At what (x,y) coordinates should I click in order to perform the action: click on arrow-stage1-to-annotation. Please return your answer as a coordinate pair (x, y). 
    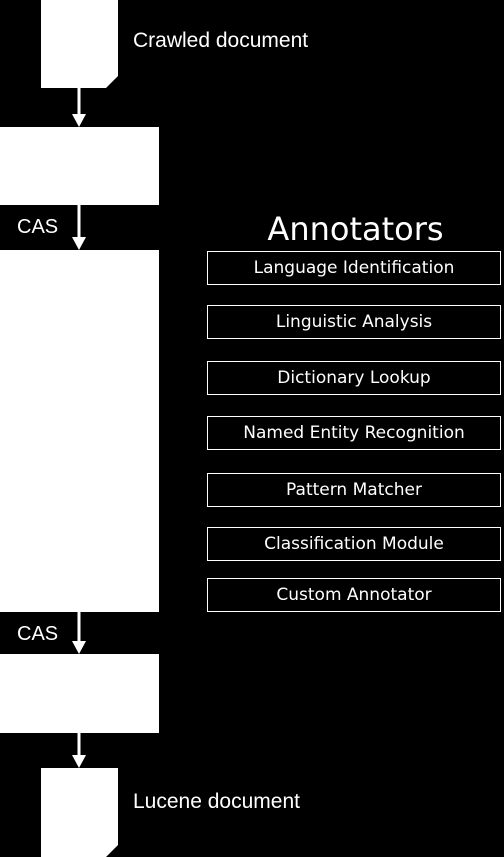
    Looking at the image, I should click on (79, 227).